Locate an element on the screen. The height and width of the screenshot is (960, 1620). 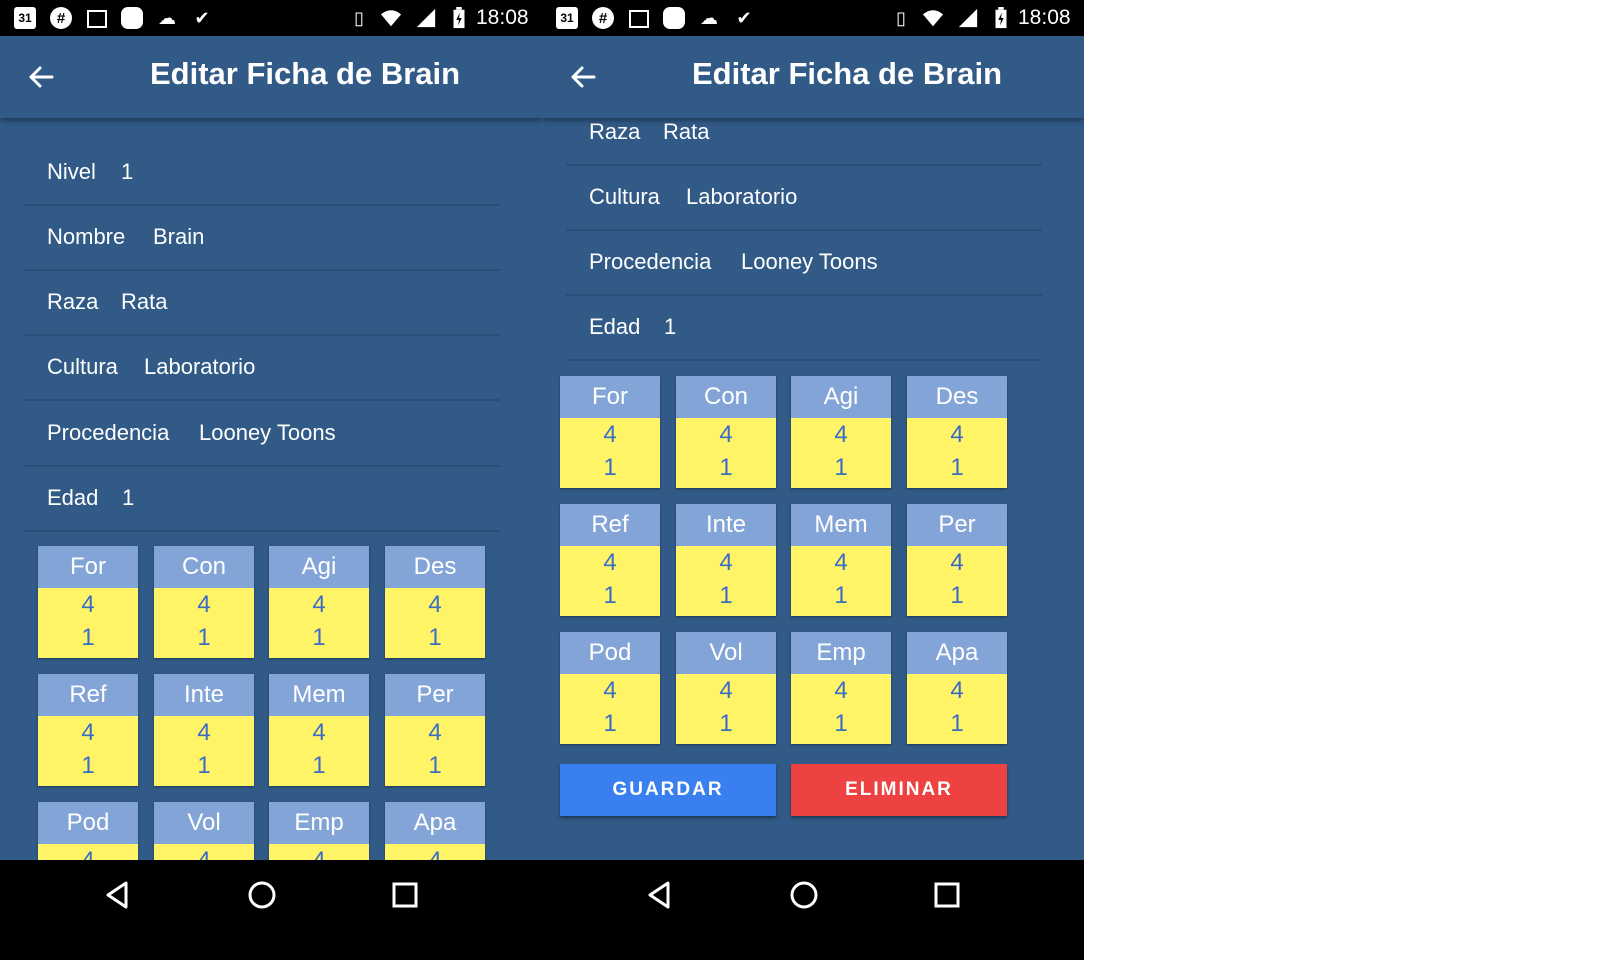
field-value: Brain is located at coordinates (178, 237).